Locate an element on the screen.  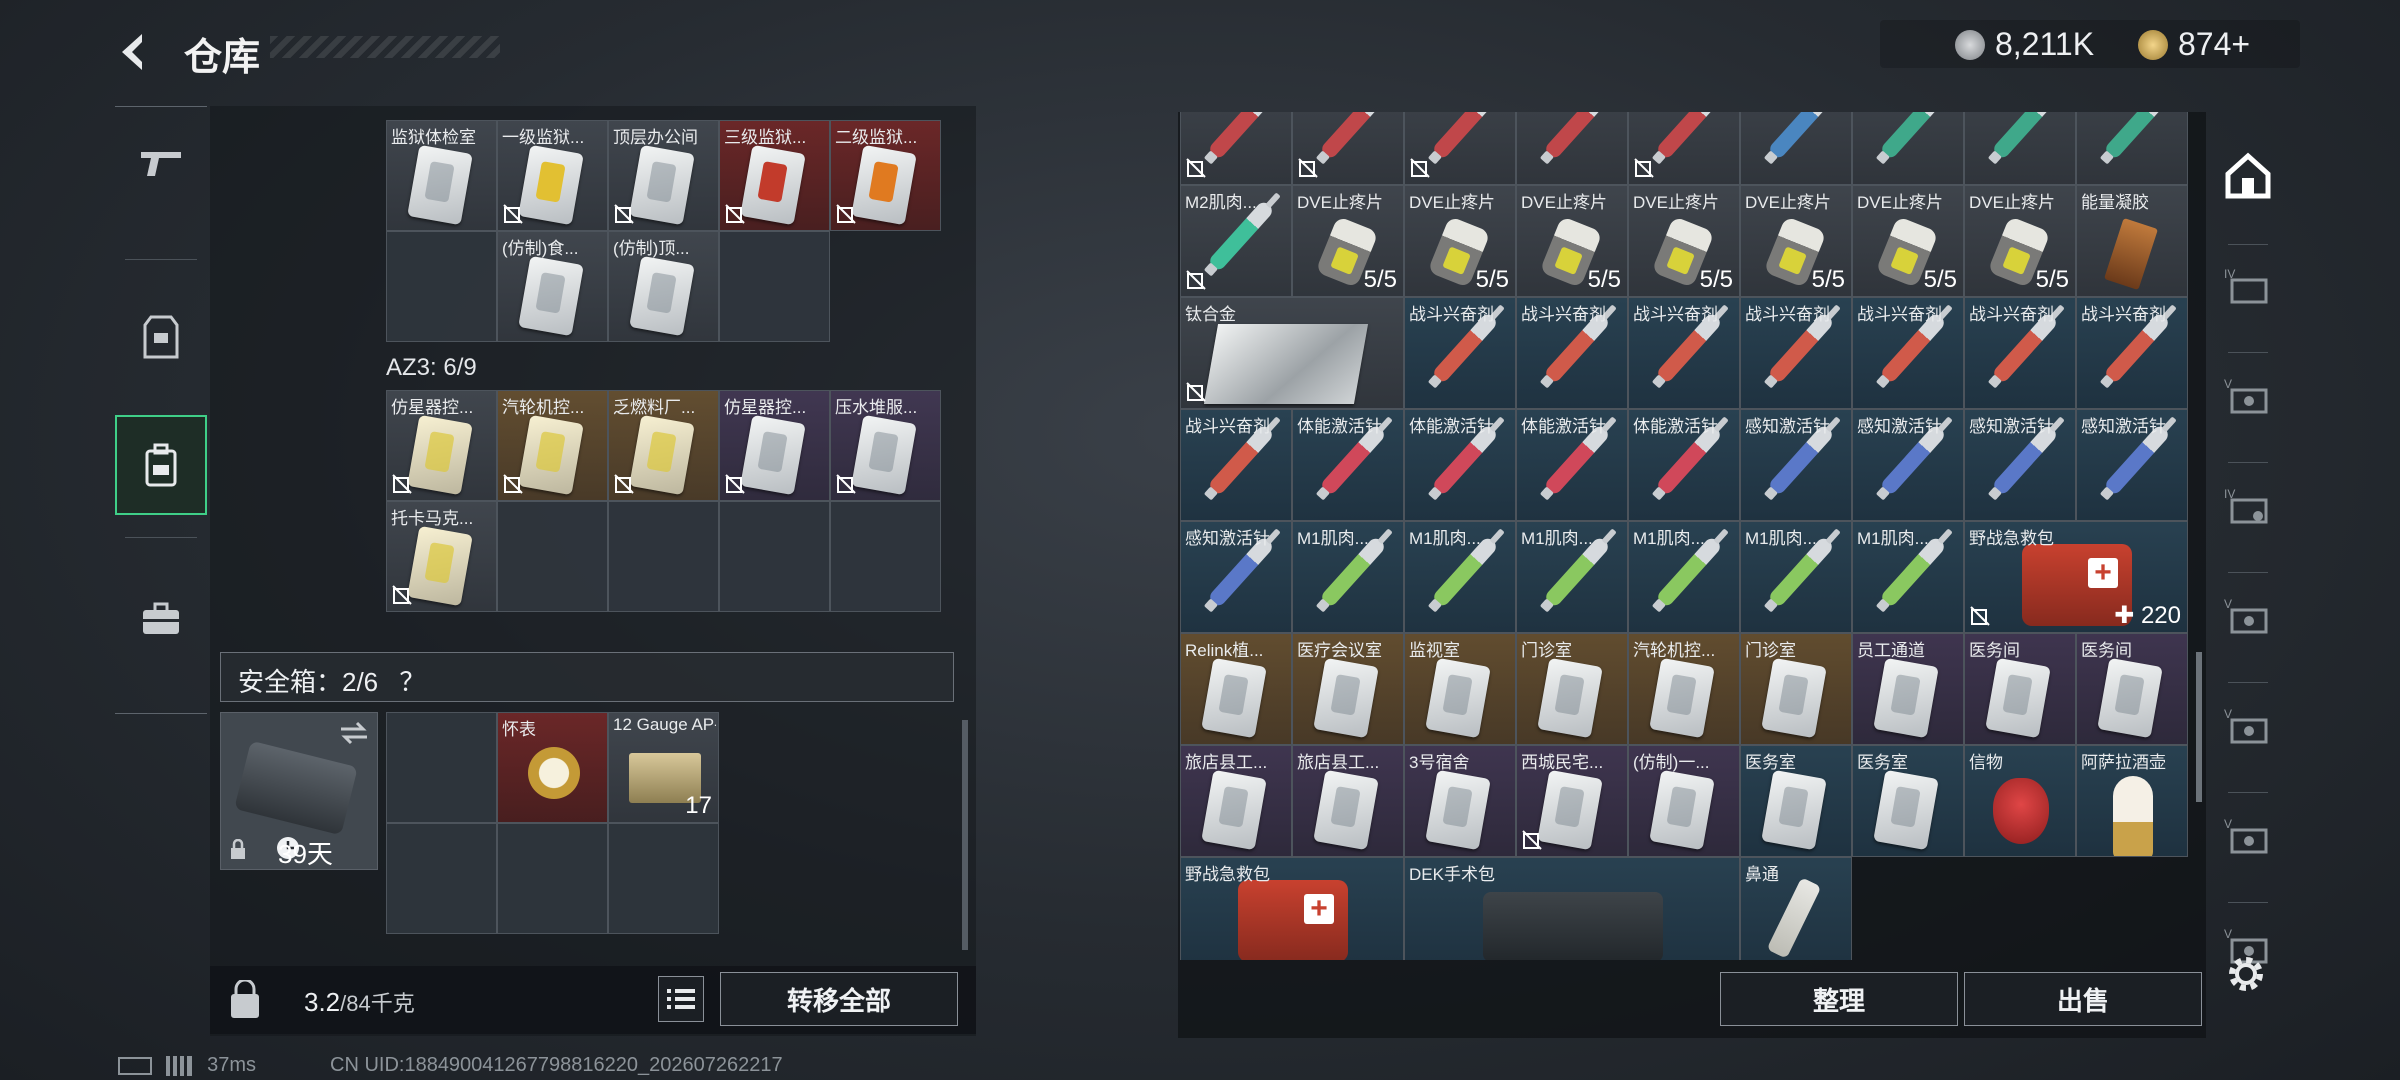
nav-cases is located at coordinates (161, 619).